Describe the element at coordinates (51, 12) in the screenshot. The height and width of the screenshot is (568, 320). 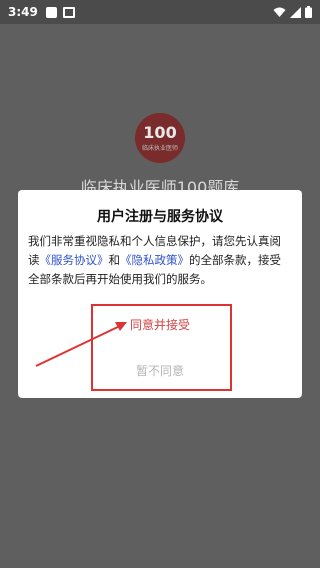
I see `notification-box-icon` at that location.